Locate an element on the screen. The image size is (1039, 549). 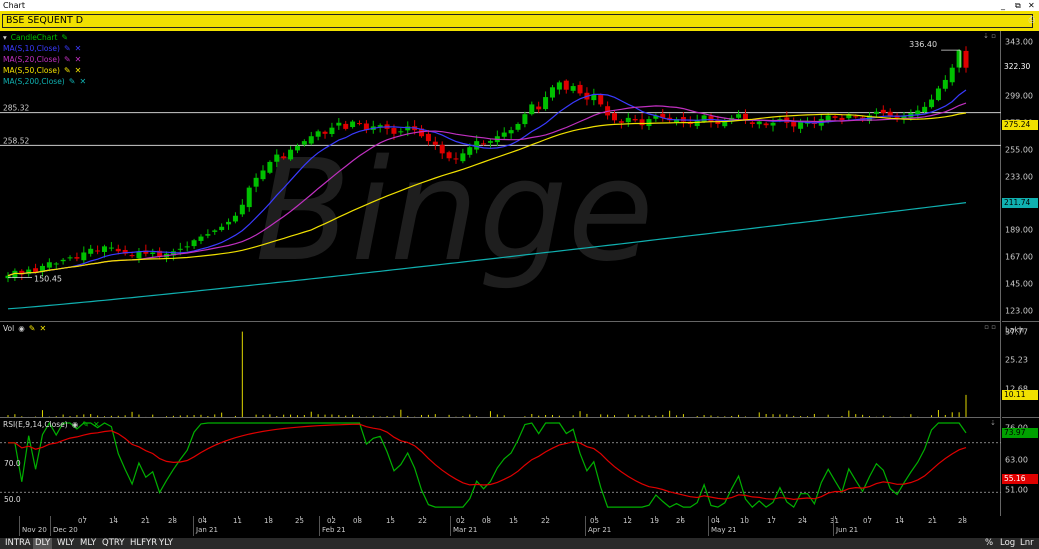
legend-ma50: MA(S,50,Close) ✎ ✕ is located at coordinates (44, 70).